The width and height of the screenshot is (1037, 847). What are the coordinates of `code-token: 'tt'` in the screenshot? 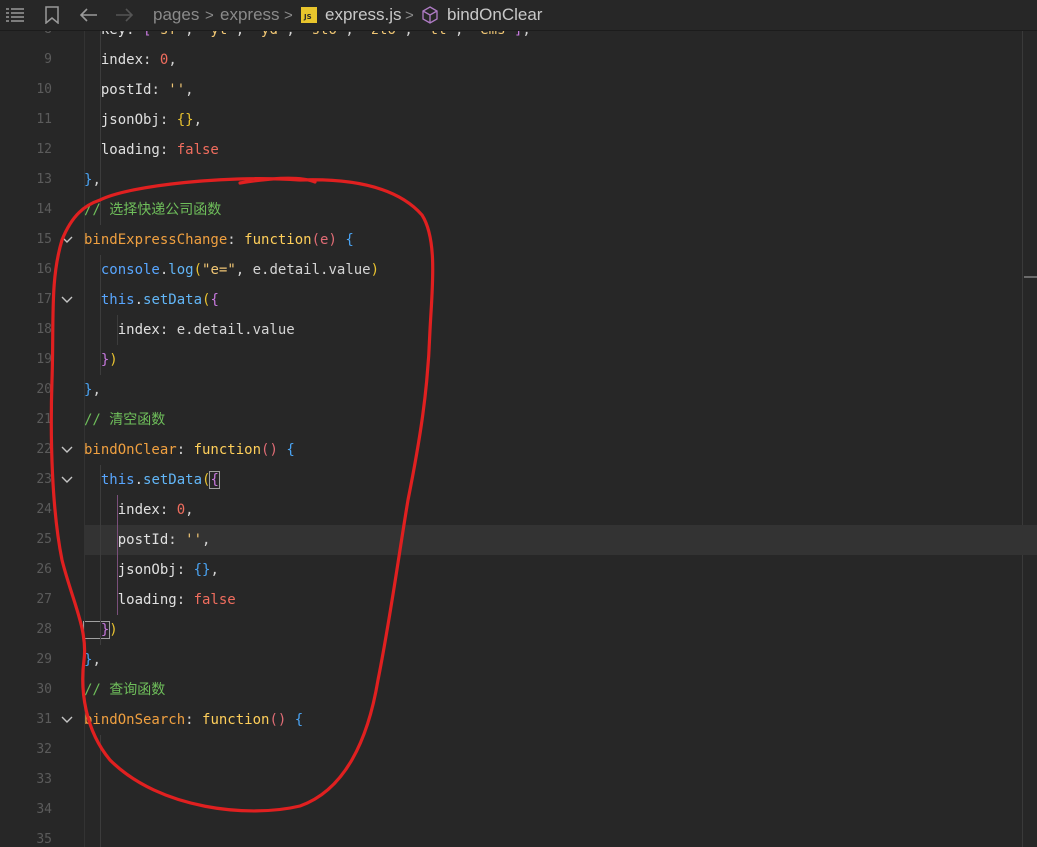 It's located at (438, 34).